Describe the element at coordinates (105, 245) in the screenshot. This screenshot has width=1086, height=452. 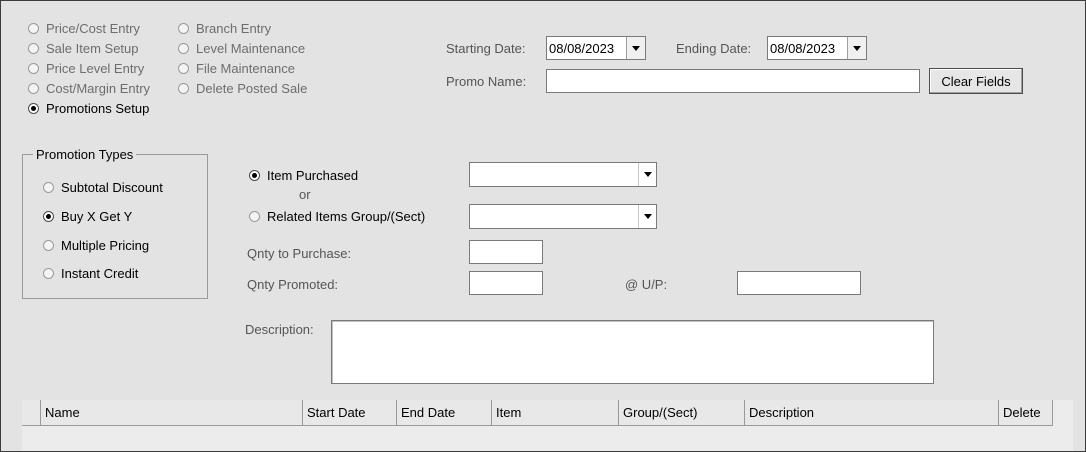
I see `radio-label: Multiple Pricing` at that location.